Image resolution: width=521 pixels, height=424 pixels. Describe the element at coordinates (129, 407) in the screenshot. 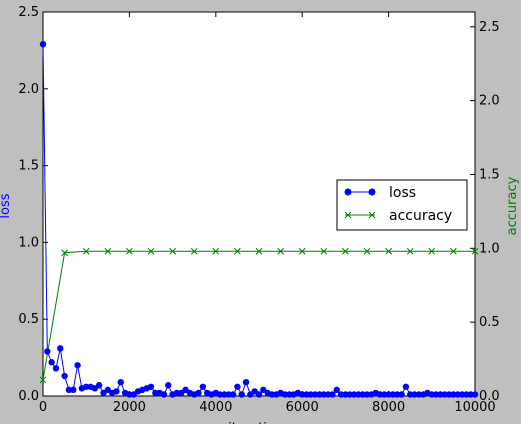

I see `x-tick-label: 2000` at that location.